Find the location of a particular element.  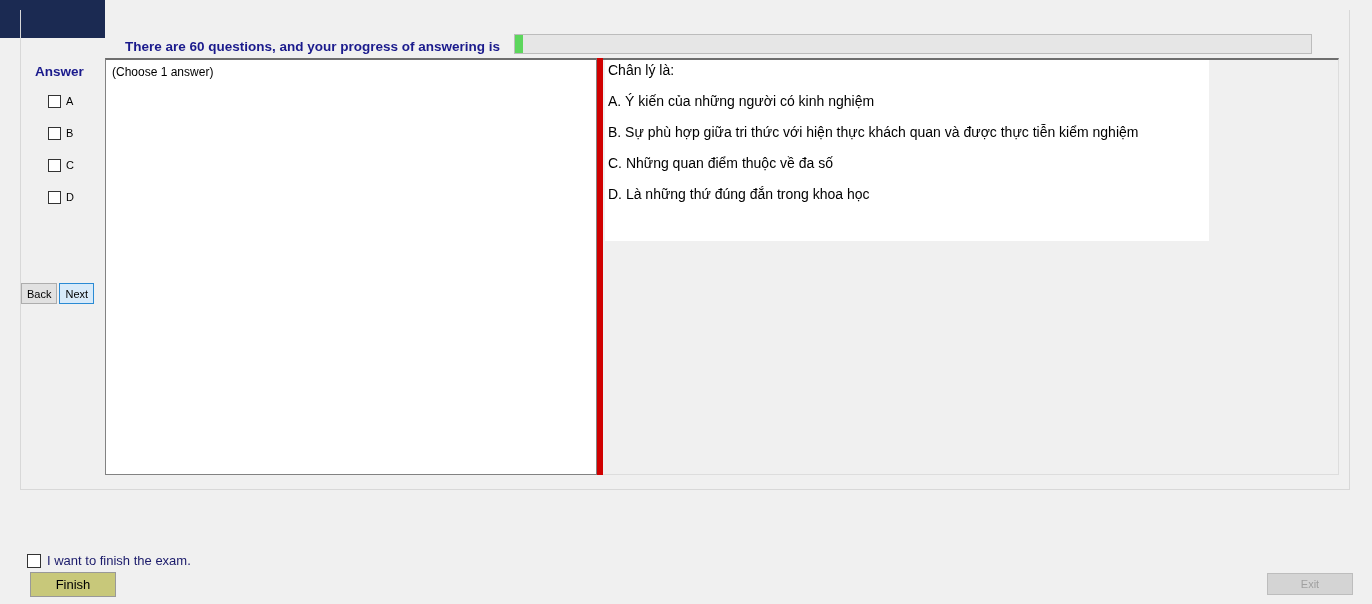

progress-text: There are 60 questions, and your progress of answering is is located at coordinates (313, 46).